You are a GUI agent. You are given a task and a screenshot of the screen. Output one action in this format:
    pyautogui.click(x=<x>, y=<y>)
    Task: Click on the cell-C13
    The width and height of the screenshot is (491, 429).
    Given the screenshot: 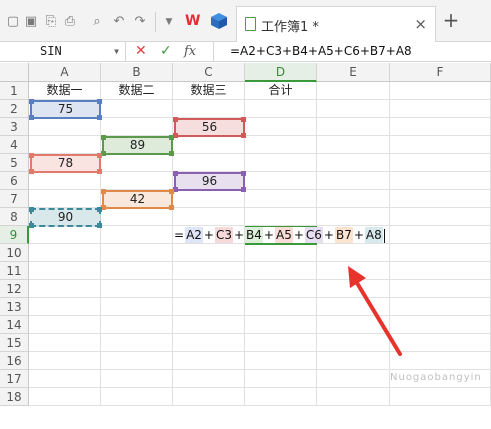 What is the action you would take?
    pyautogui.click(x=209, y=307)
    